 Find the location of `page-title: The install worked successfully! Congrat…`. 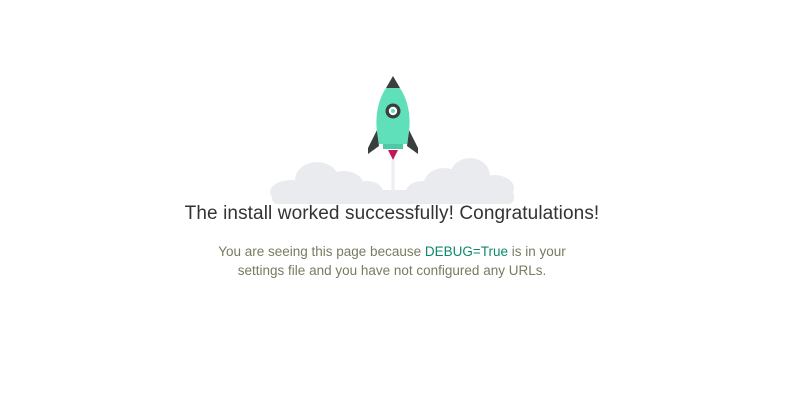

page-title: The install worked successfully! Congrat… is located at coordinates (392, 213).